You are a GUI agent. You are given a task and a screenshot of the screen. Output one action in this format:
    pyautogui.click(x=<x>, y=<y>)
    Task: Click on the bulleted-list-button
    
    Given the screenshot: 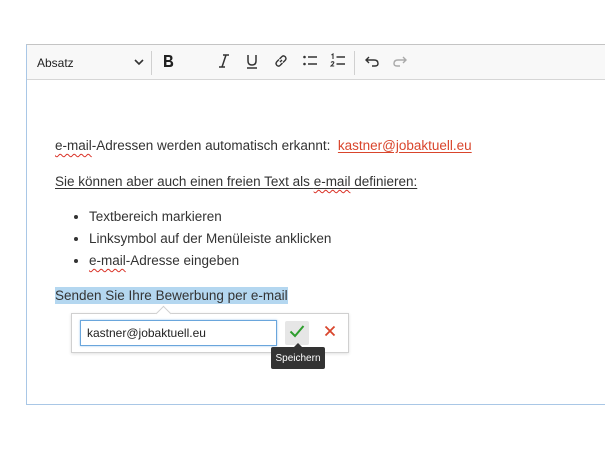 What is the action you would take?
    pyautogui.click(x=310, y=63)
    